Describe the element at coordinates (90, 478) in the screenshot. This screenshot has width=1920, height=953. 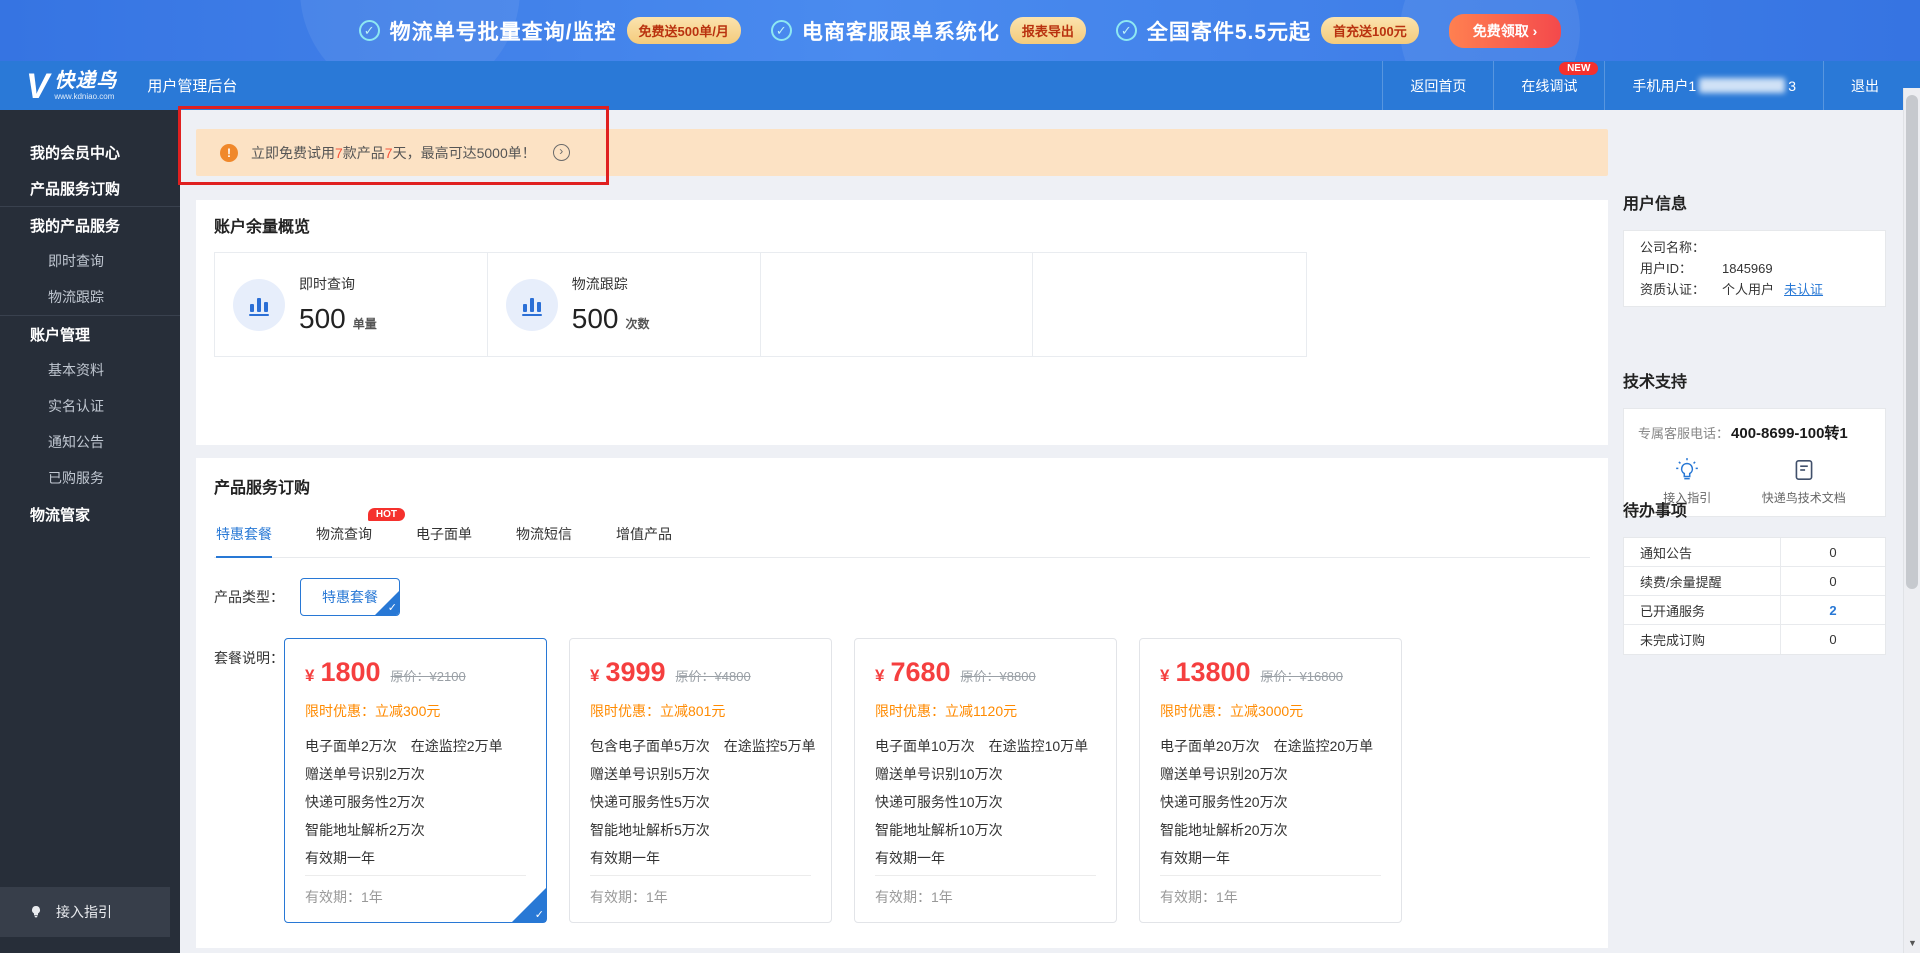
I see `sidebar-item-purchased-services: 已购服务` at that location.